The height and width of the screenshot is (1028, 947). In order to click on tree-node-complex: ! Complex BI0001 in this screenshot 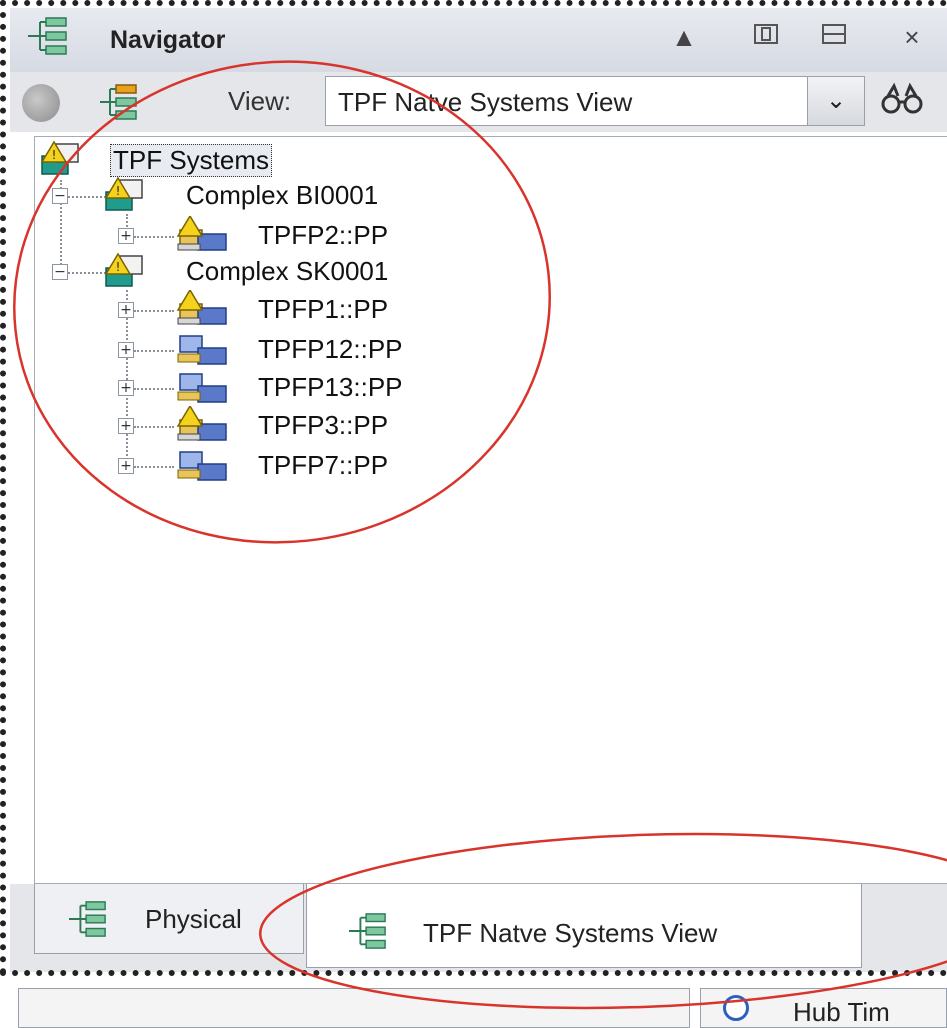, I will do `click(284, 195)`.